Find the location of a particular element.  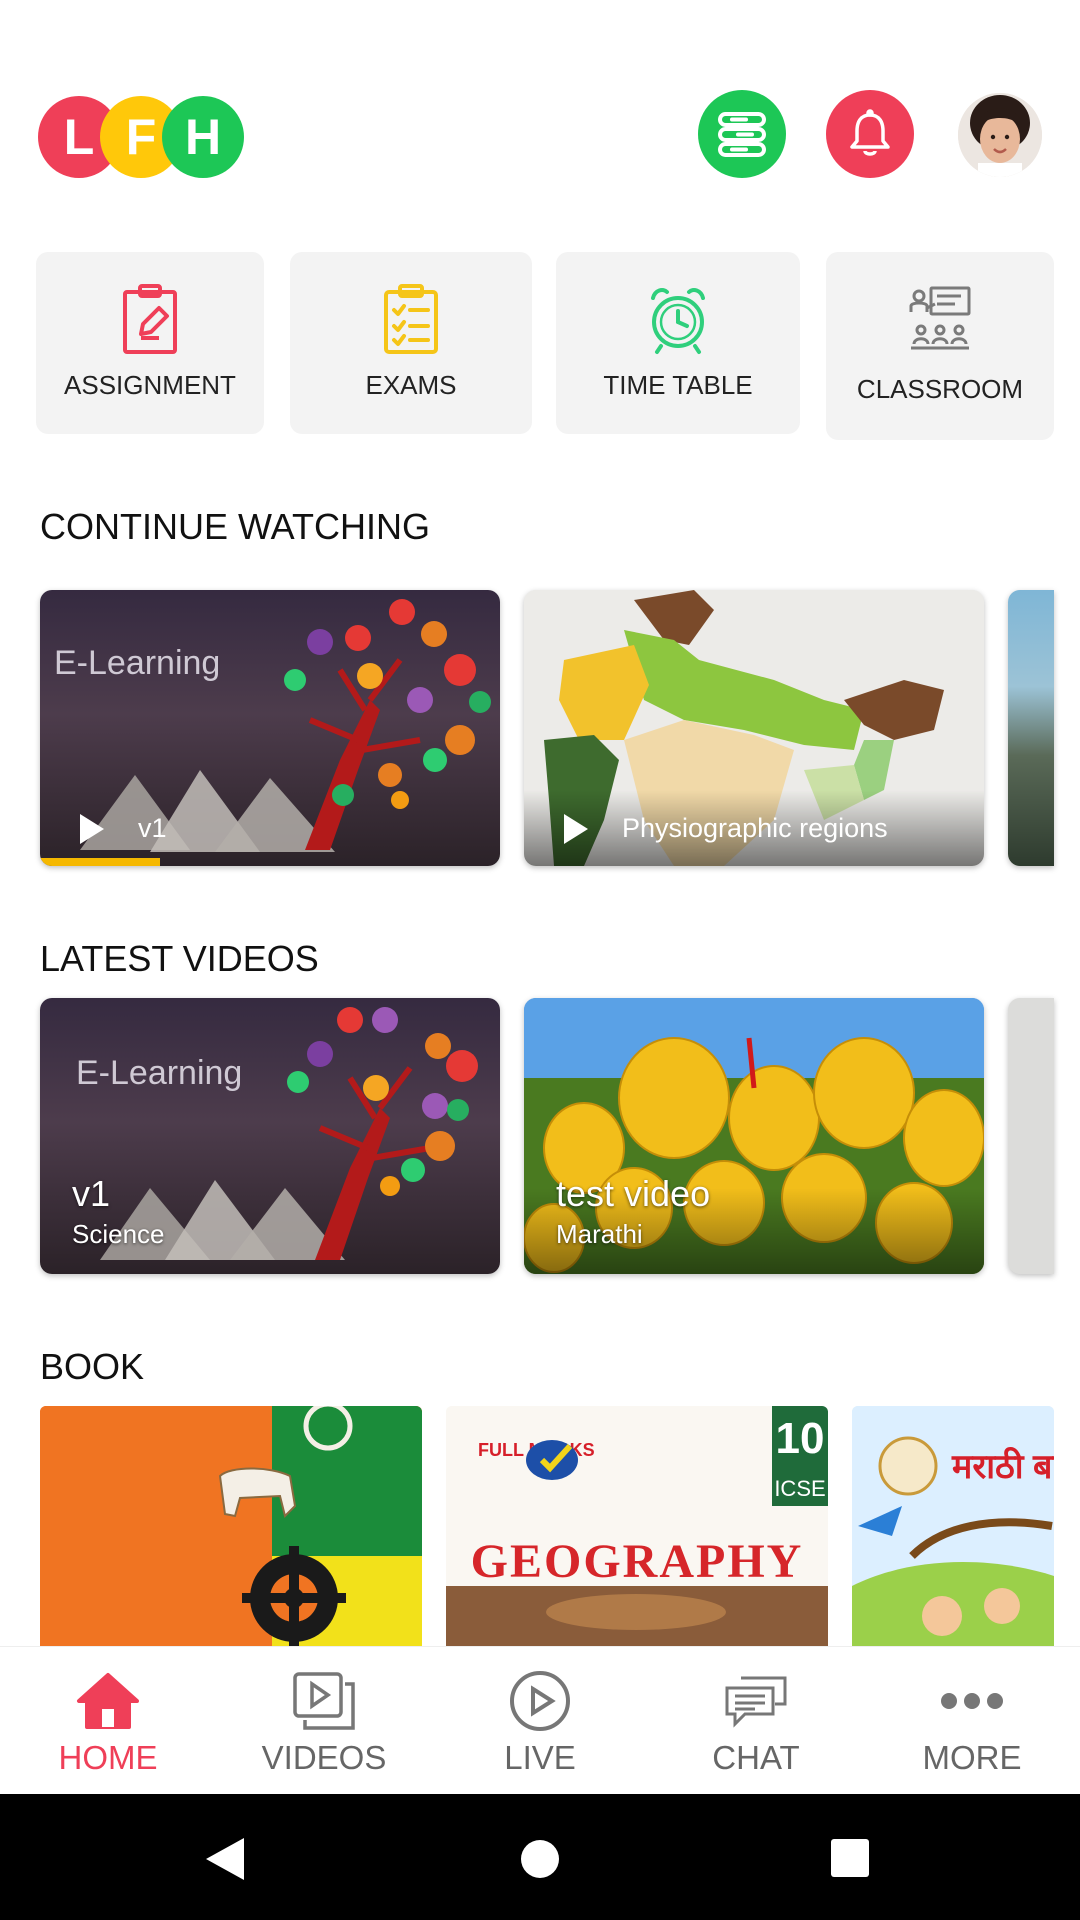

book-card-partial: मराठी बालभा is located at coordinates (953, 1526).